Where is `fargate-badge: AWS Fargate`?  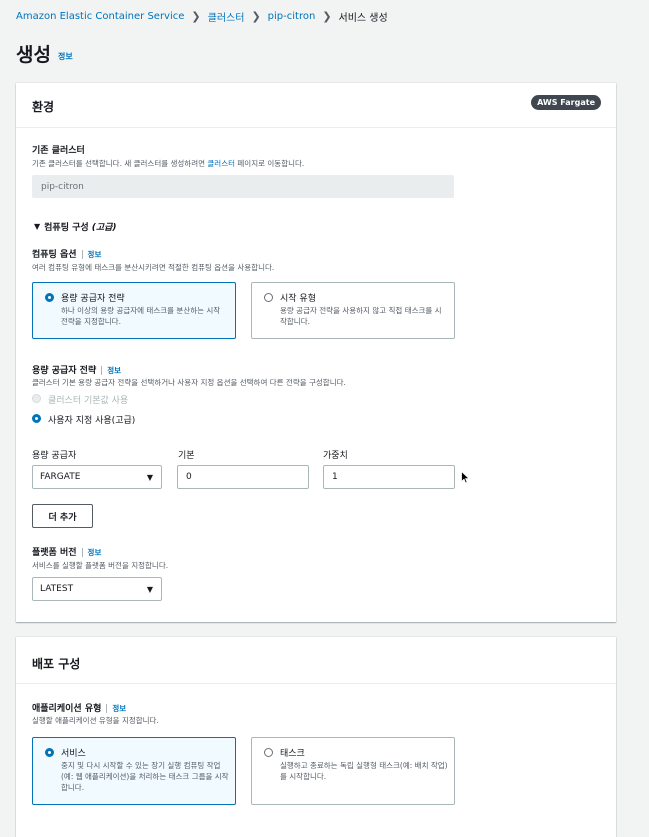 fargate-badge: AWS Fargate is located at coordinates (566, 102).